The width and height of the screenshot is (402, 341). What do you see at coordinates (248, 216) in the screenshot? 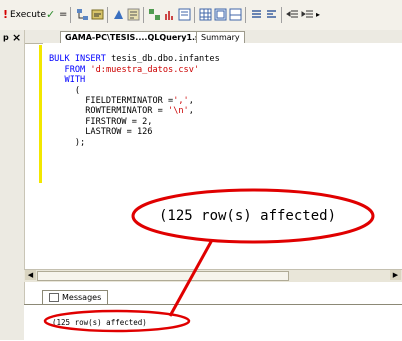
I see `callout-text: (125 row(s) affected)` at bounding box center [248, 216].